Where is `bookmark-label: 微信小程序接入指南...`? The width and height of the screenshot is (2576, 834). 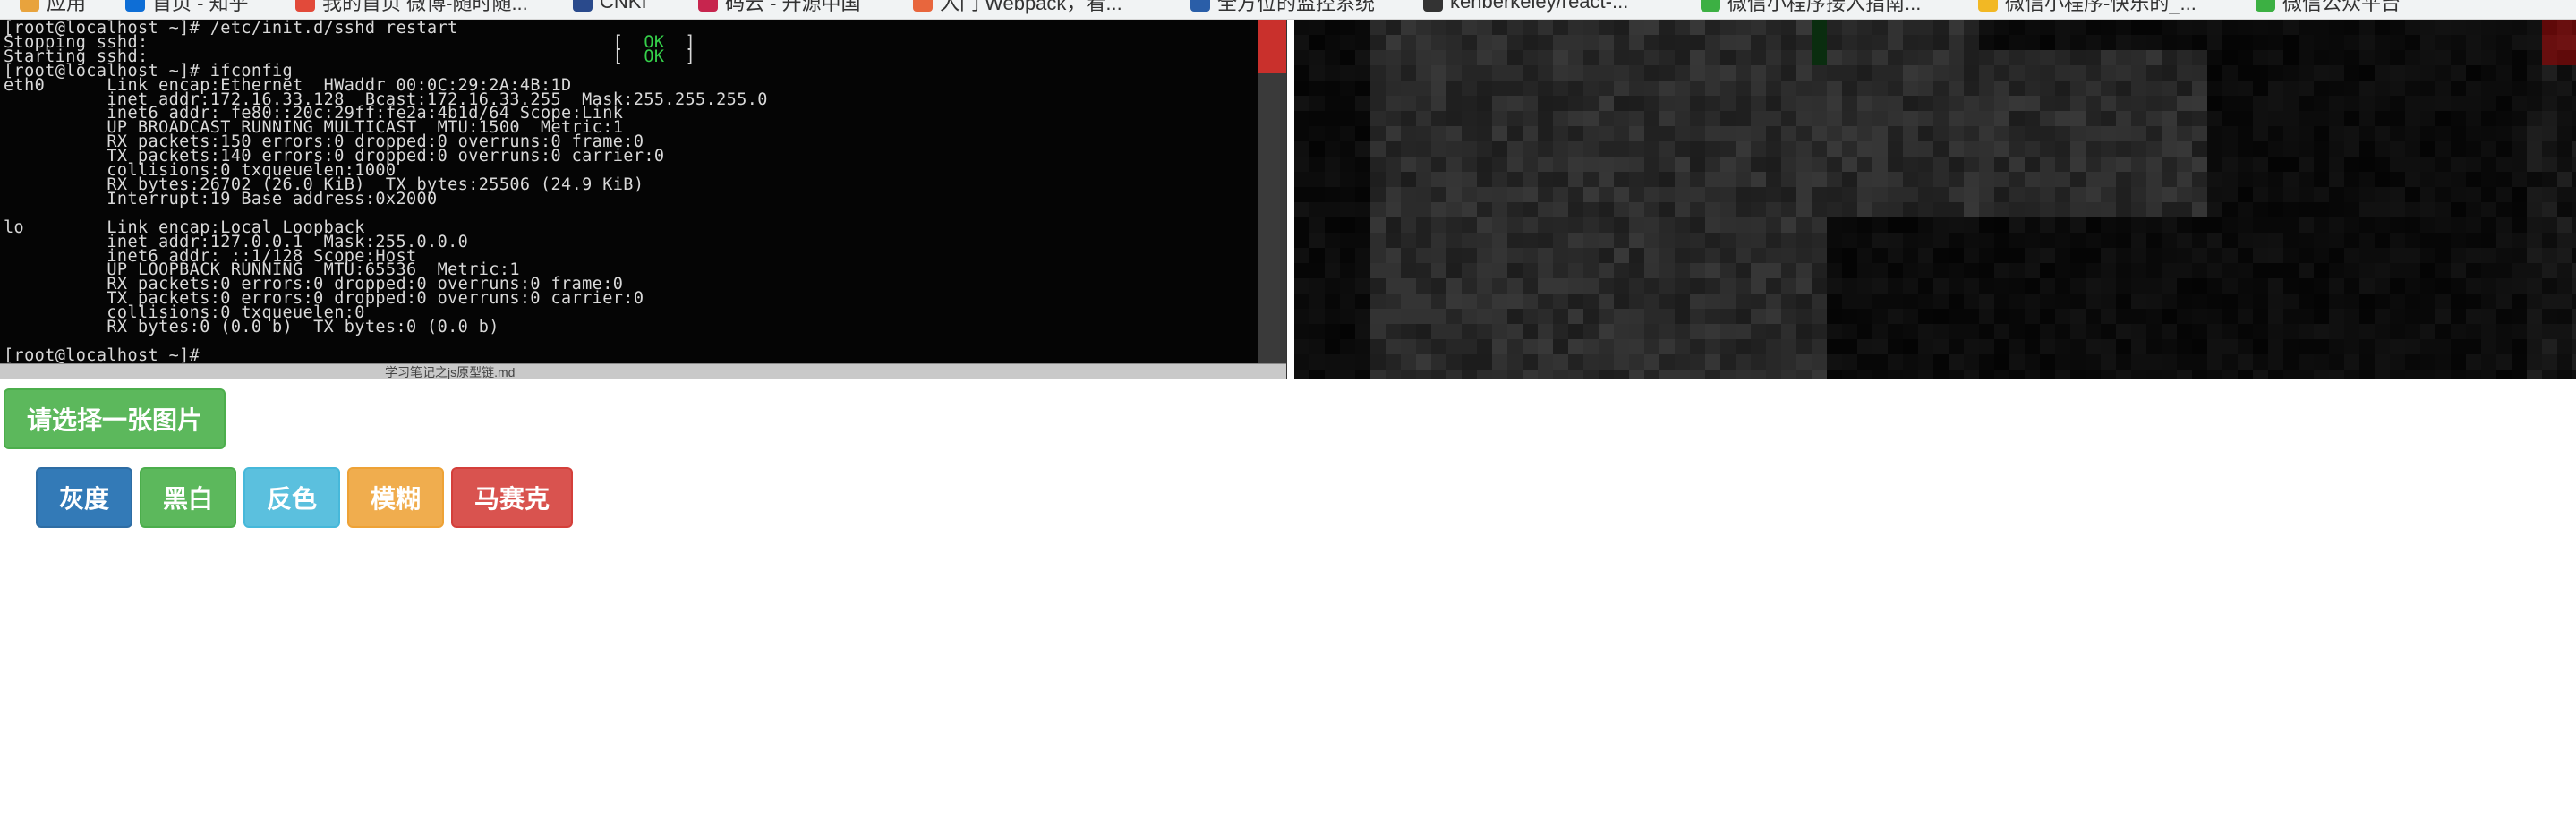 bookmark-label: 微信小程序接入指南... is located at coordinates (1824, 7).